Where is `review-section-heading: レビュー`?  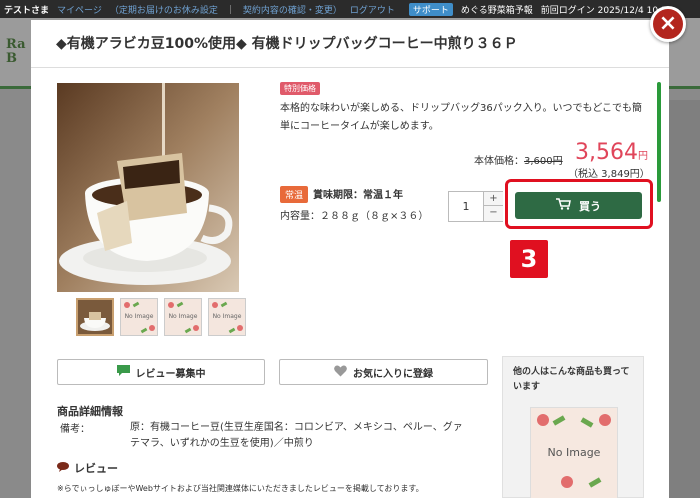
review-section-heading: レビュー is located at coordinates (87, 468).